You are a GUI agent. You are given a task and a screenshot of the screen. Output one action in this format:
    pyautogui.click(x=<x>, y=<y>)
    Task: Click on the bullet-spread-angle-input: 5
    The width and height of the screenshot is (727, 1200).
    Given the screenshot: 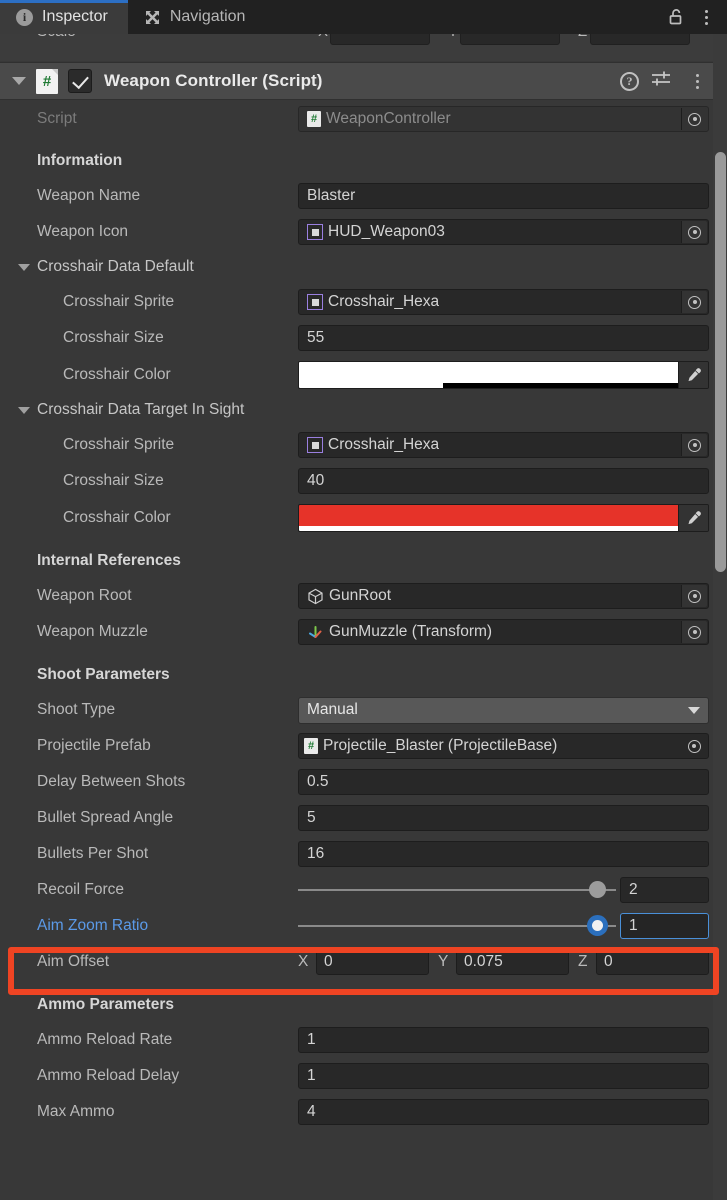 What is the action you would take?
    pyautogui.click(x=503, y=818)
    